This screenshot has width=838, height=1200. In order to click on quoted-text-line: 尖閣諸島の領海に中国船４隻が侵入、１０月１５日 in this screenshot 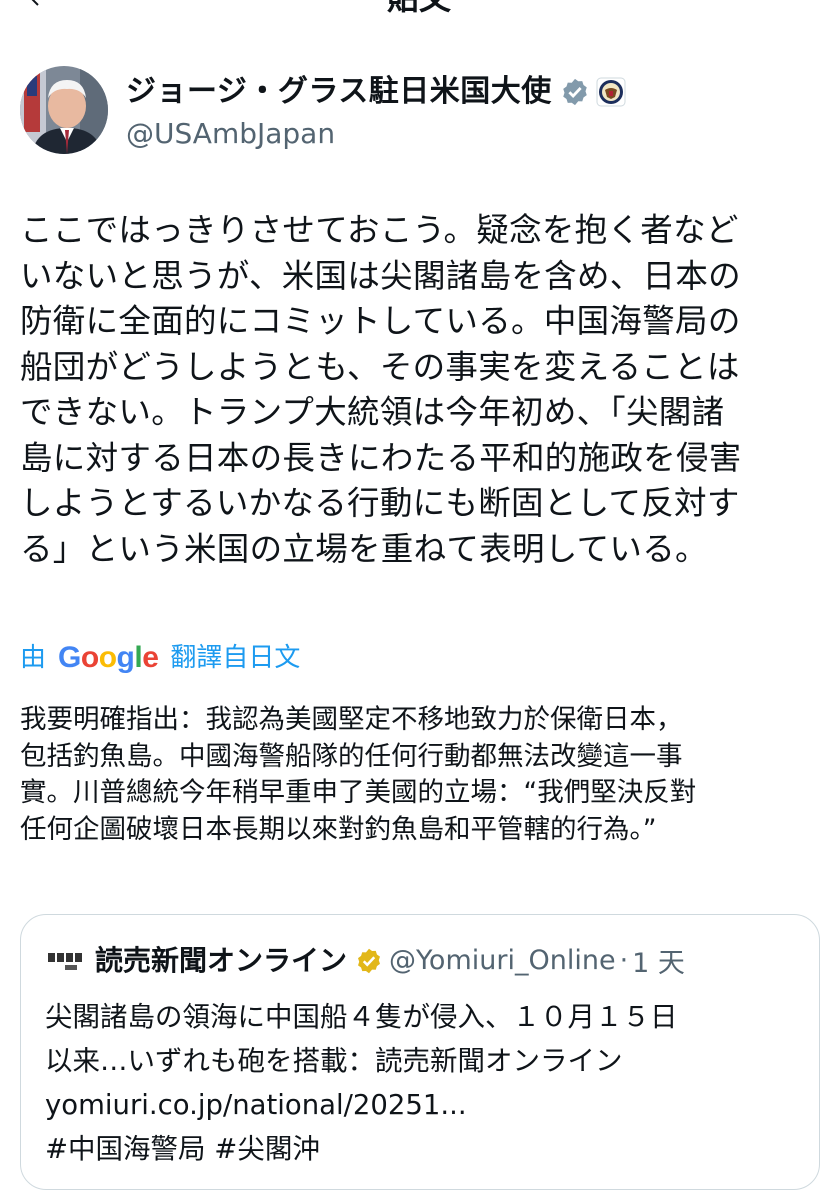, I will do `click(361, 1017)`.